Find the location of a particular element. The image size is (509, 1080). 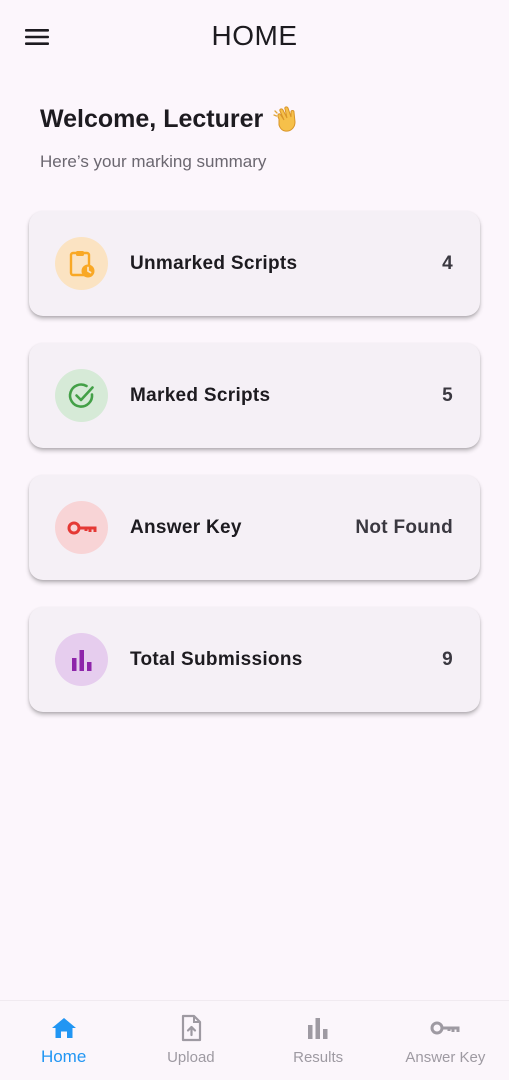

pending-assignment-icon is located at coordinates (81, 263).